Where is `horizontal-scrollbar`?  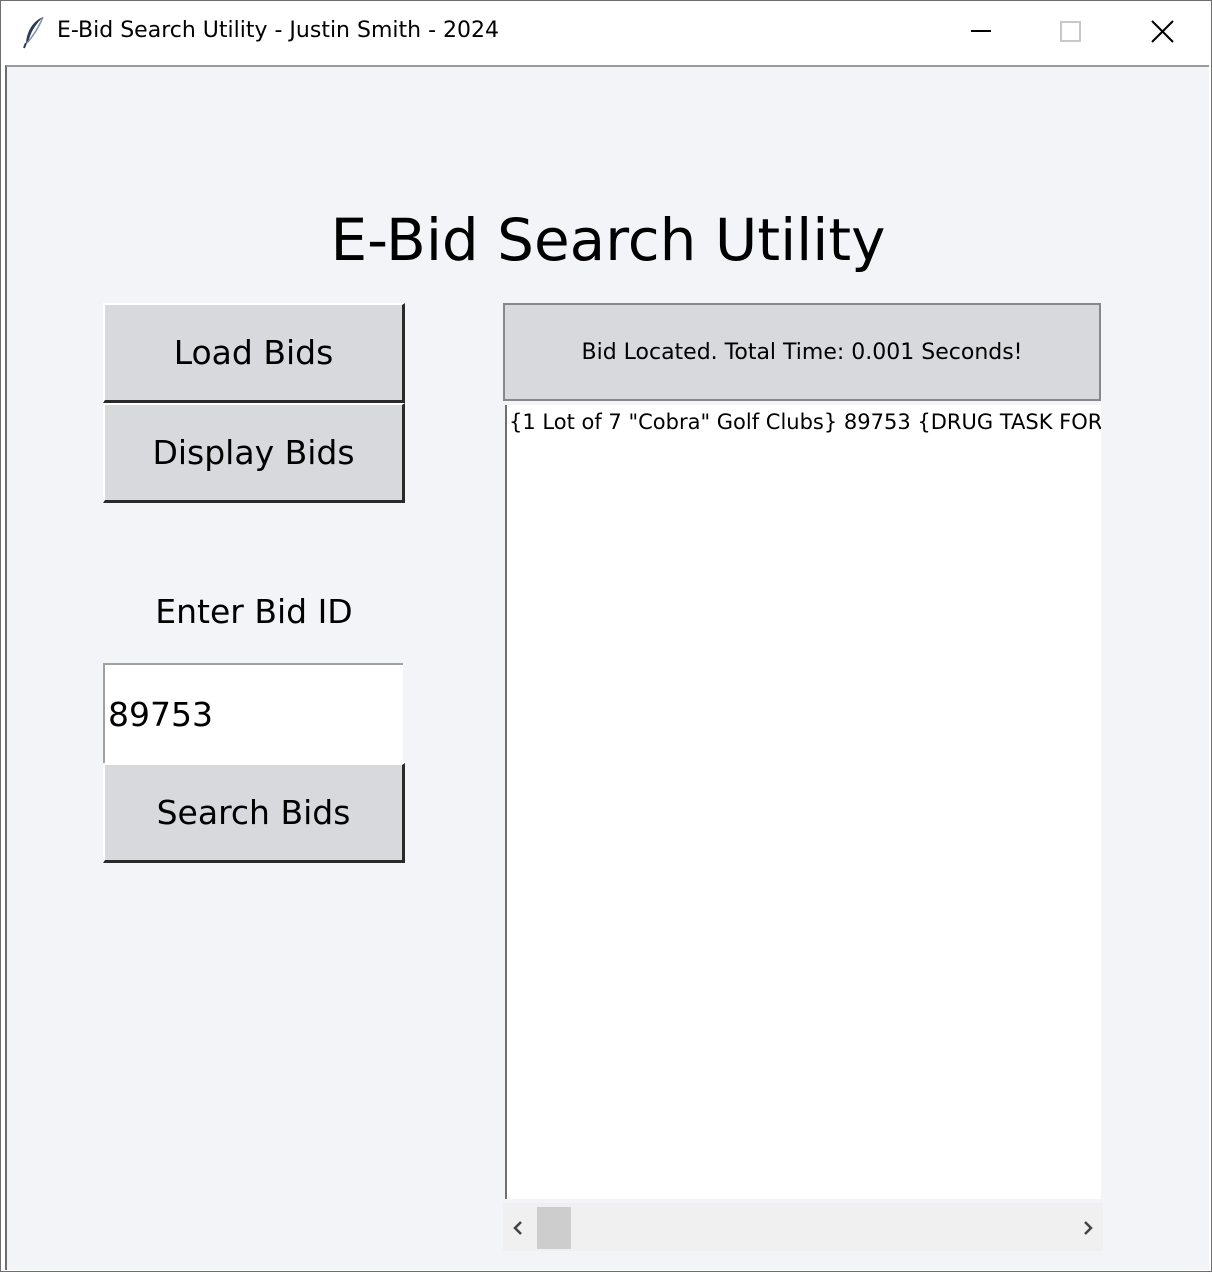
horizontal-scrollbar is located at coordinates (803, 1227).